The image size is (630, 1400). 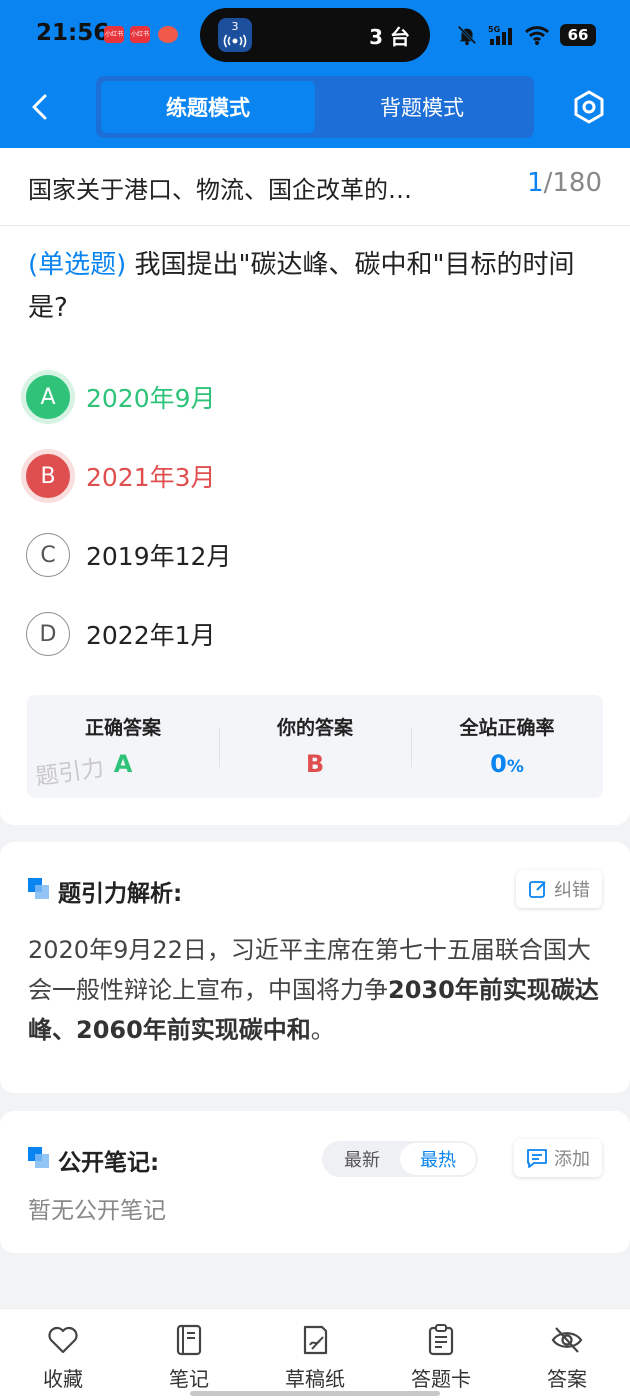 What do you see at coordinates (151, 398) in the screenshot?
I see `option-text: 2020年9月` at bounding box center [151, 398].